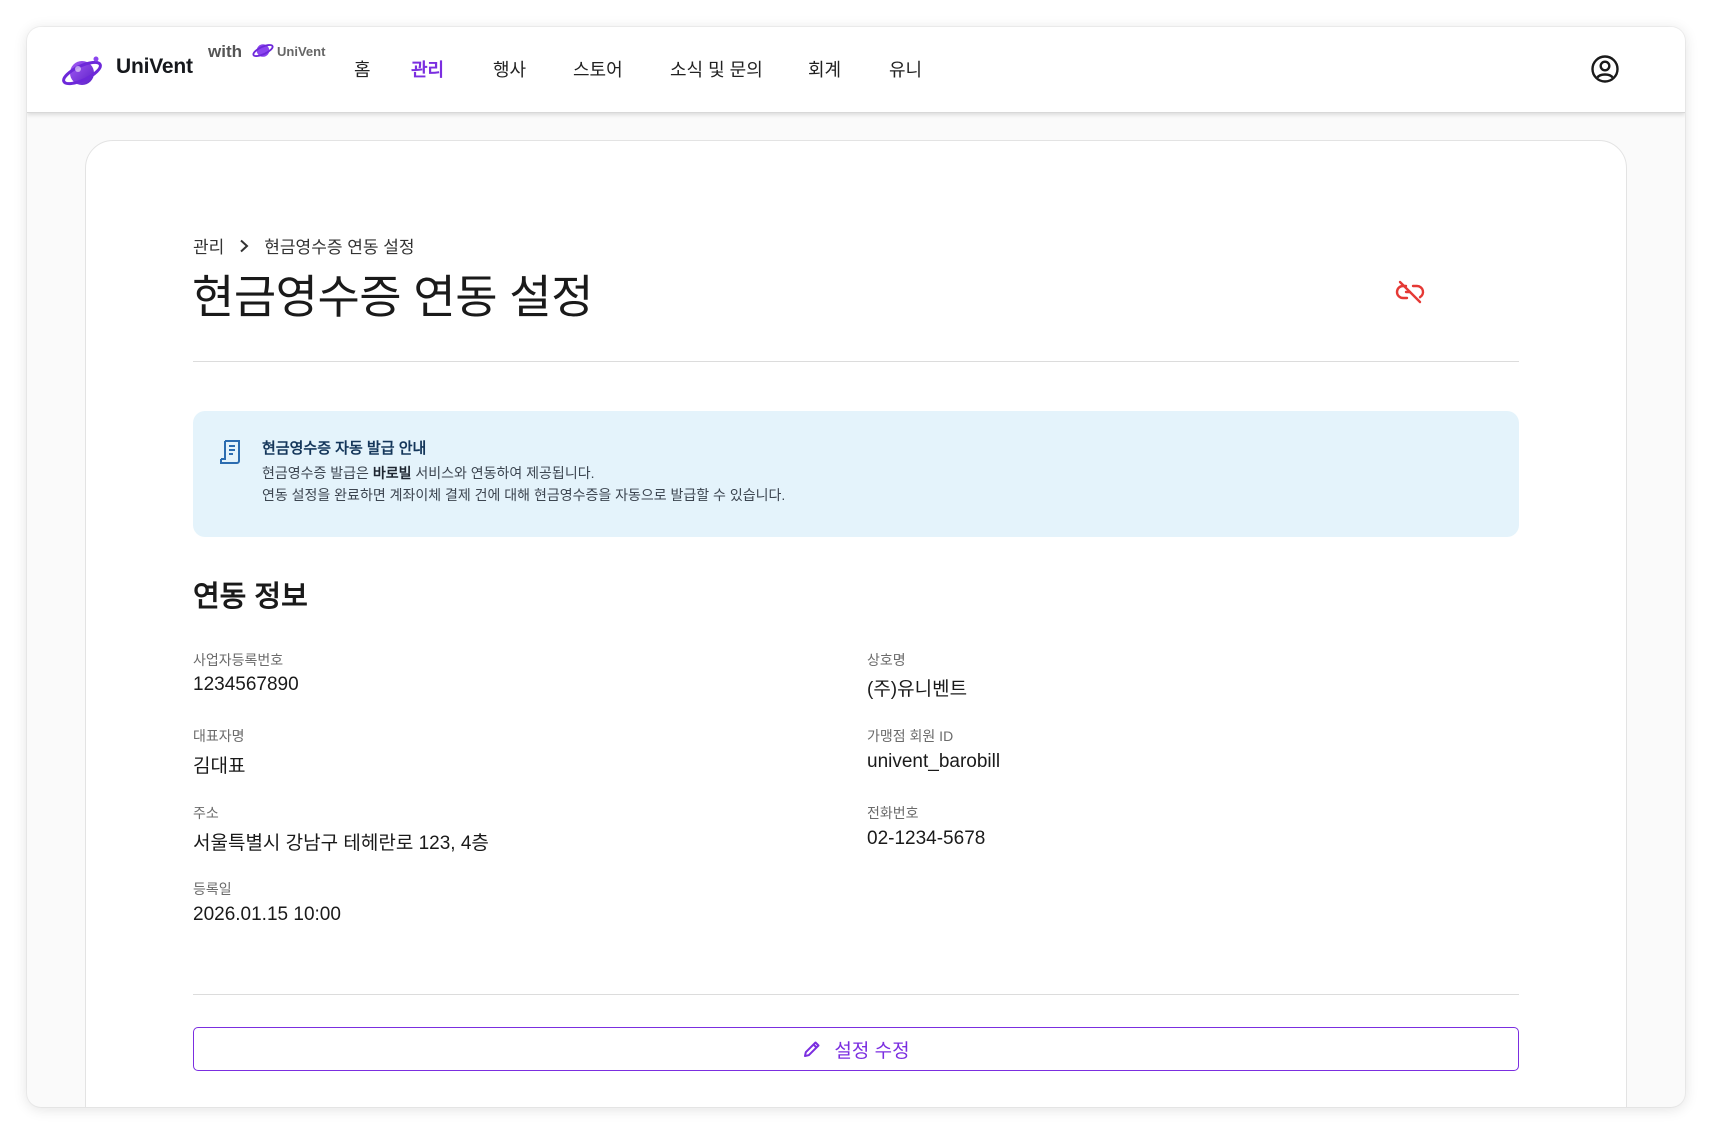 The width and height of the screenshot is (1713, 1134). I want to click on business-number-value: 1234567890, so click(246, 684).